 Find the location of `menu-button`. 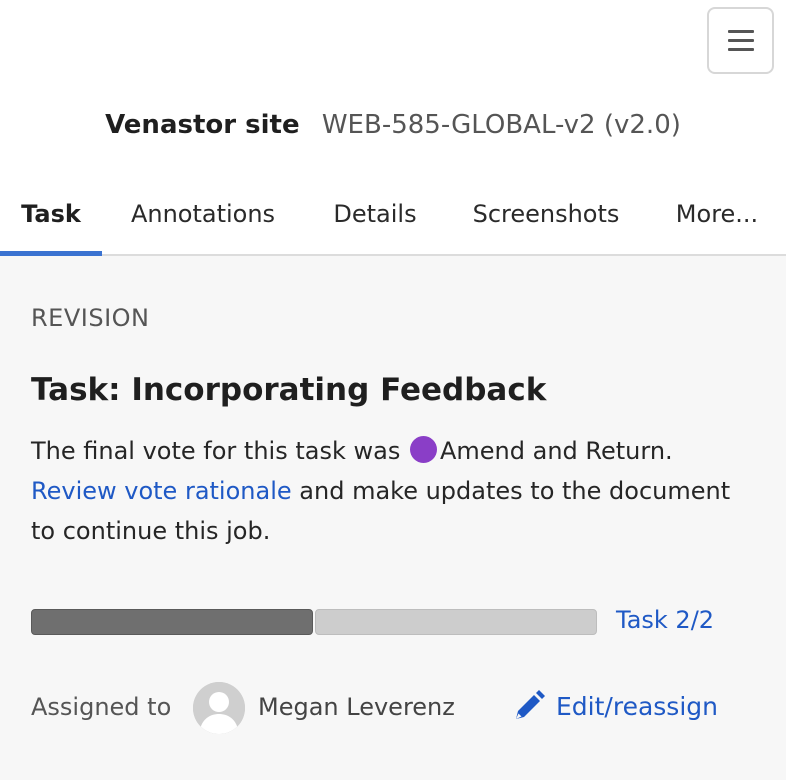

menu-button is located at coordinates (740, 40).